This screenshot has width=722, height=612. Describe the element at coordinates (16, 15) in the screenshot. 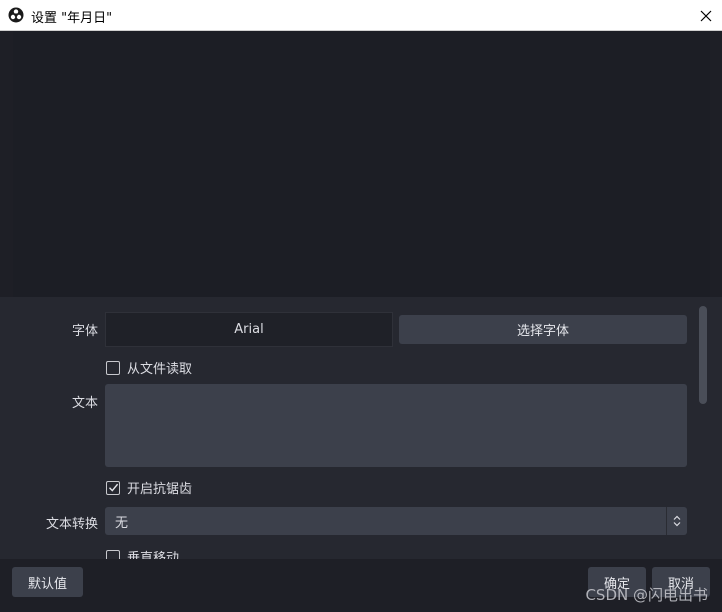

I see `obs-logo-icon` at that location.